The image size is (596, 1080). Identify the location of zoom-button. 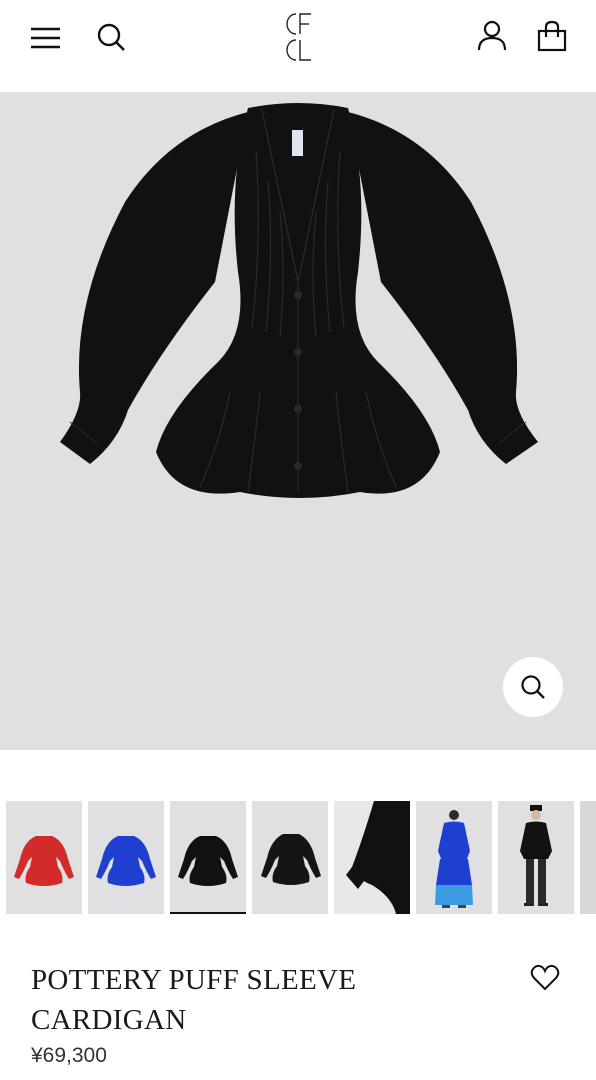
(533, 687).